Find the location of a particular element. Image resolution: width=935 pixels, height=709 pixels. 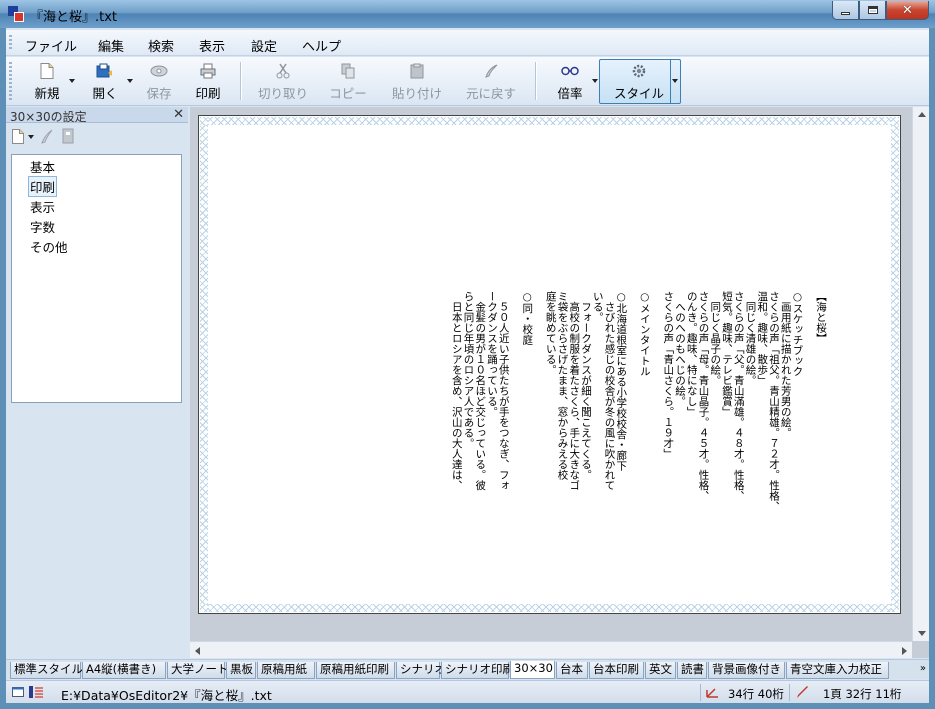

save-label: 保存 is located at coordinates (159, 93).